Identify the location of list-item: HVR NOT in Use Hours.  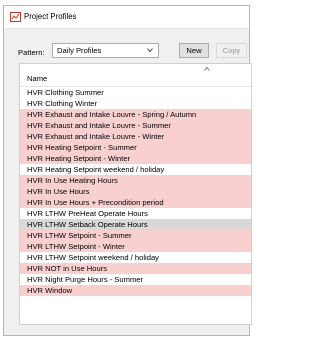
(135, 268).